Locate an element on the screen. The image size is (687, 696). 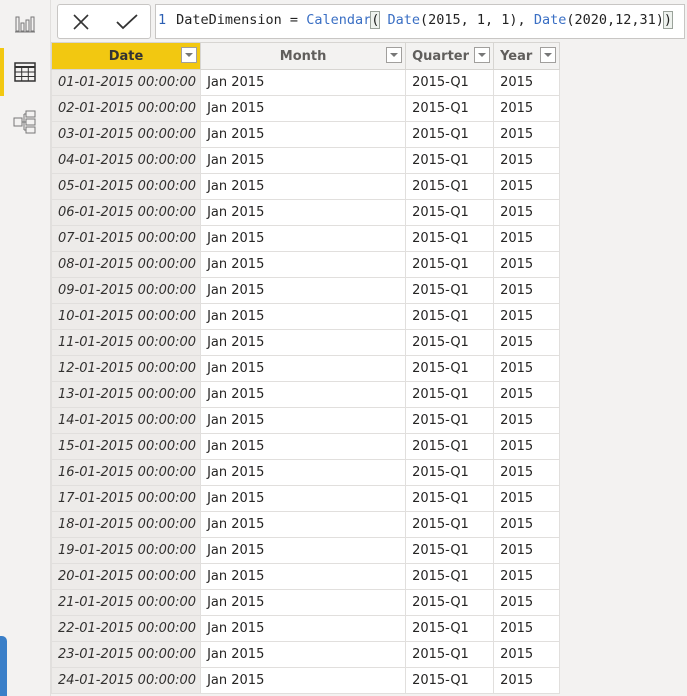
cell-date: 08-01-2015 00:00:00 is located at coordinates (126, 264).